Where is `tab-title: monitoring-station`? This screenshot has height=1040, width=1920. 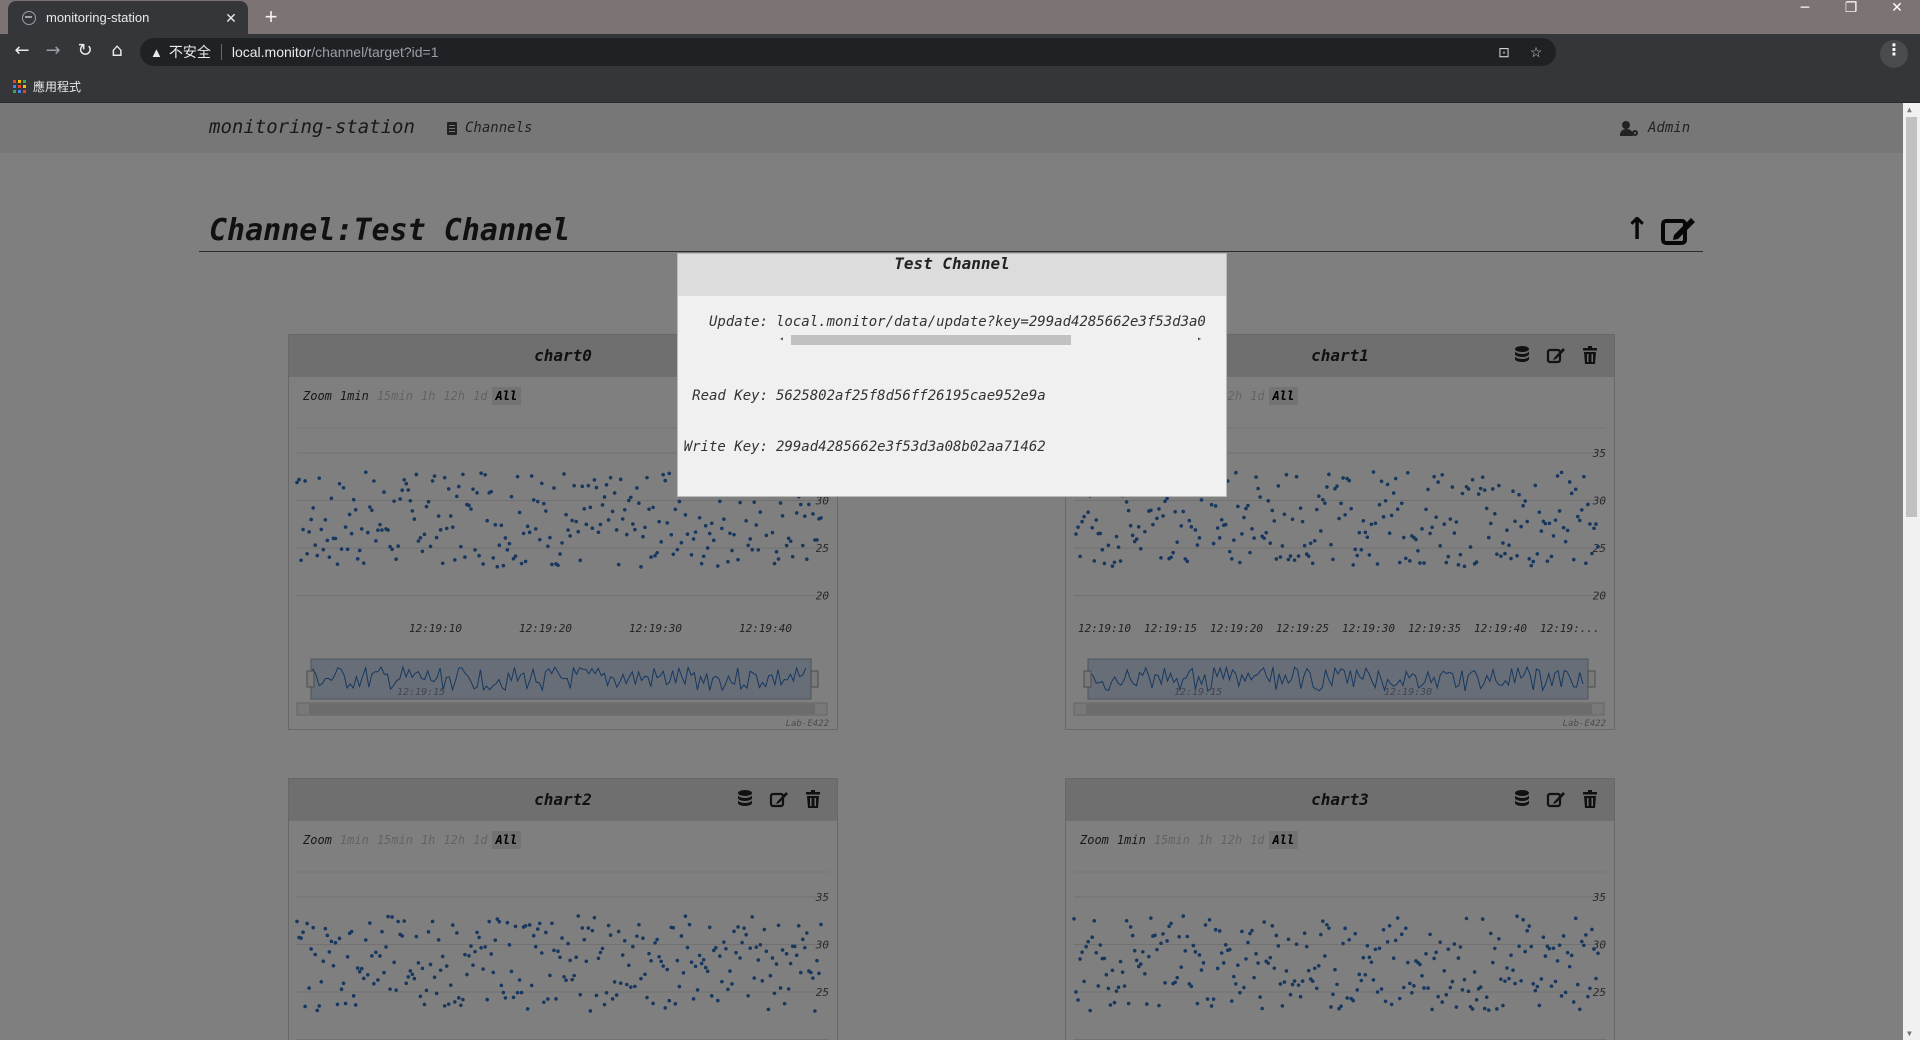 tab-title: monitoring-station is located at coordinates (98, 17).